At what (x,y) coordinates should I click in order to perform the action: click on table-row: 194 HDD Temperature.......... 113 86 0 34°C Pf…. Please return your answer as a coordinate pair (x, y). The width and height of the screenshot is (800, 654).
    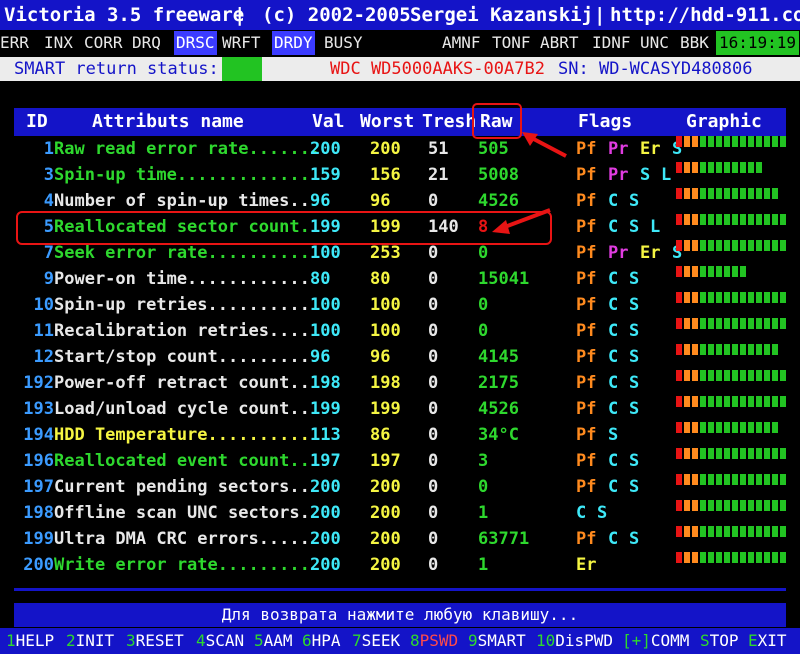
    Looking at the image, I should click on (400, 435).